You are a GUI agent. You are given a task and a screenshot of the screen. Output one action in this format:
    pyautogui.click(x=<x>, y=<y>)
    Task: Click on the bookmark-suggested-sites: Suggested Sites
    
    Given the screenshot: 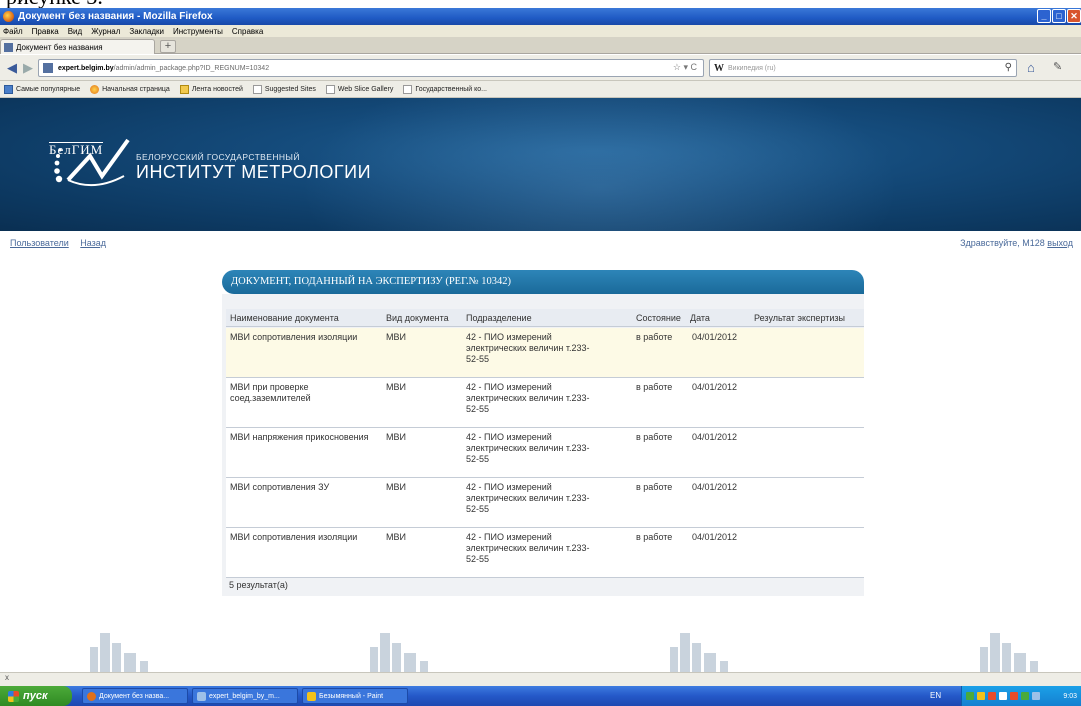 What is the action you would take?
    pyautogui.click(x=284, y=89)
    